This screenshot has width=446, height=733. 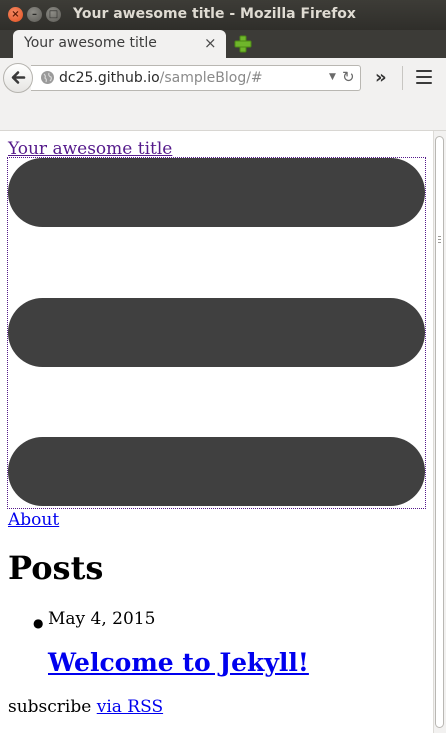 I want to click on back-arrow-icon, so click(x=18, y=77).